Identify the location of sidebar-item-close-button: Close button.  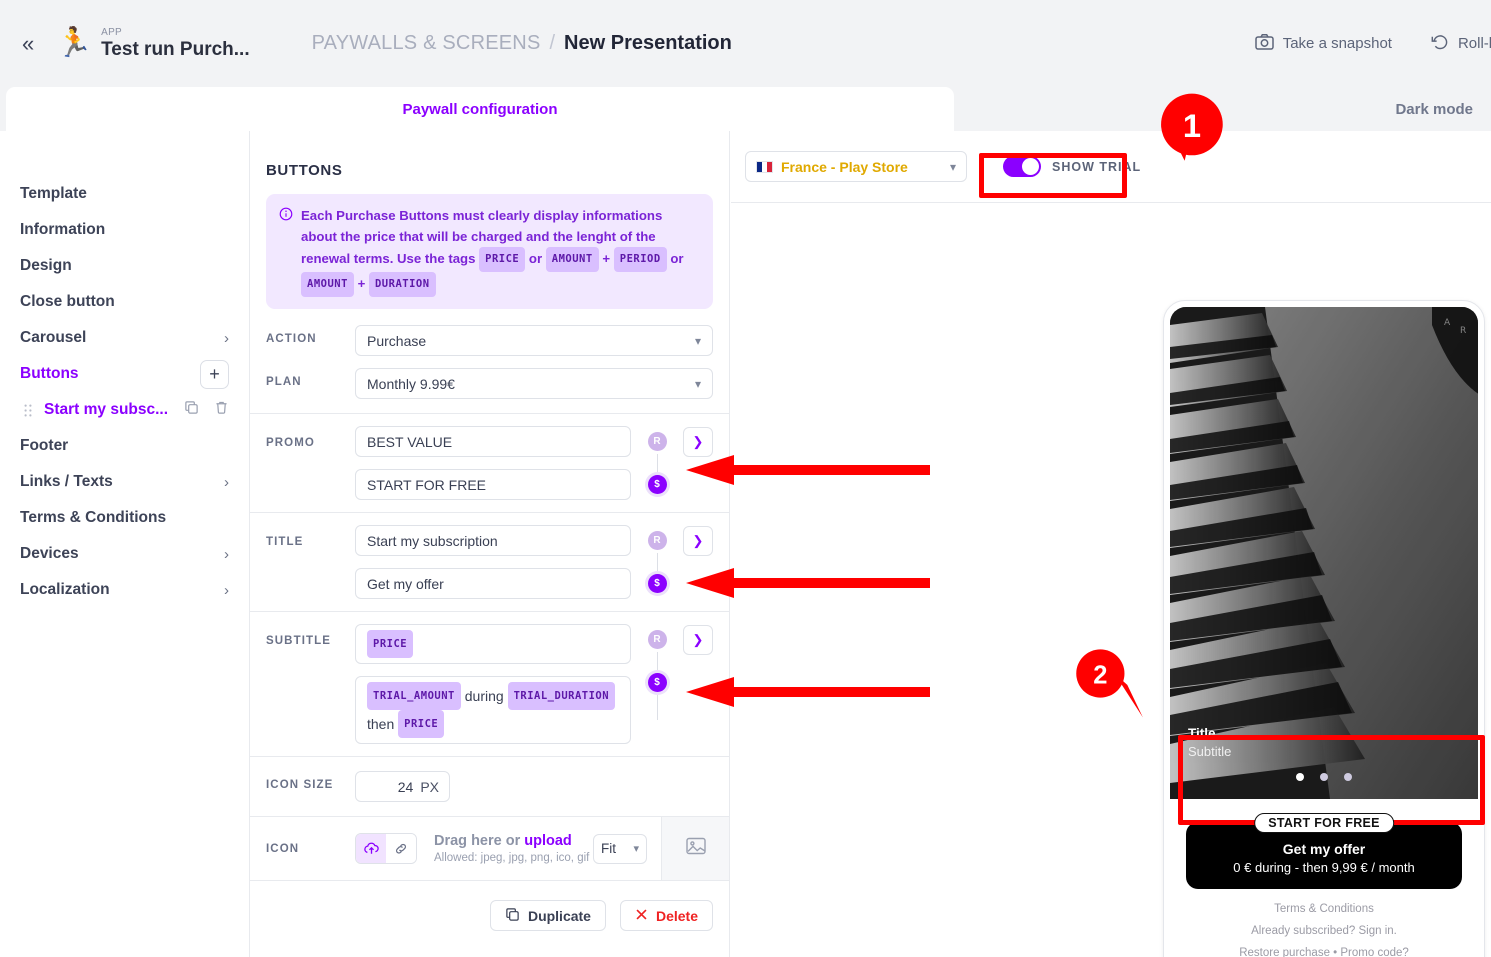
(124, 302).